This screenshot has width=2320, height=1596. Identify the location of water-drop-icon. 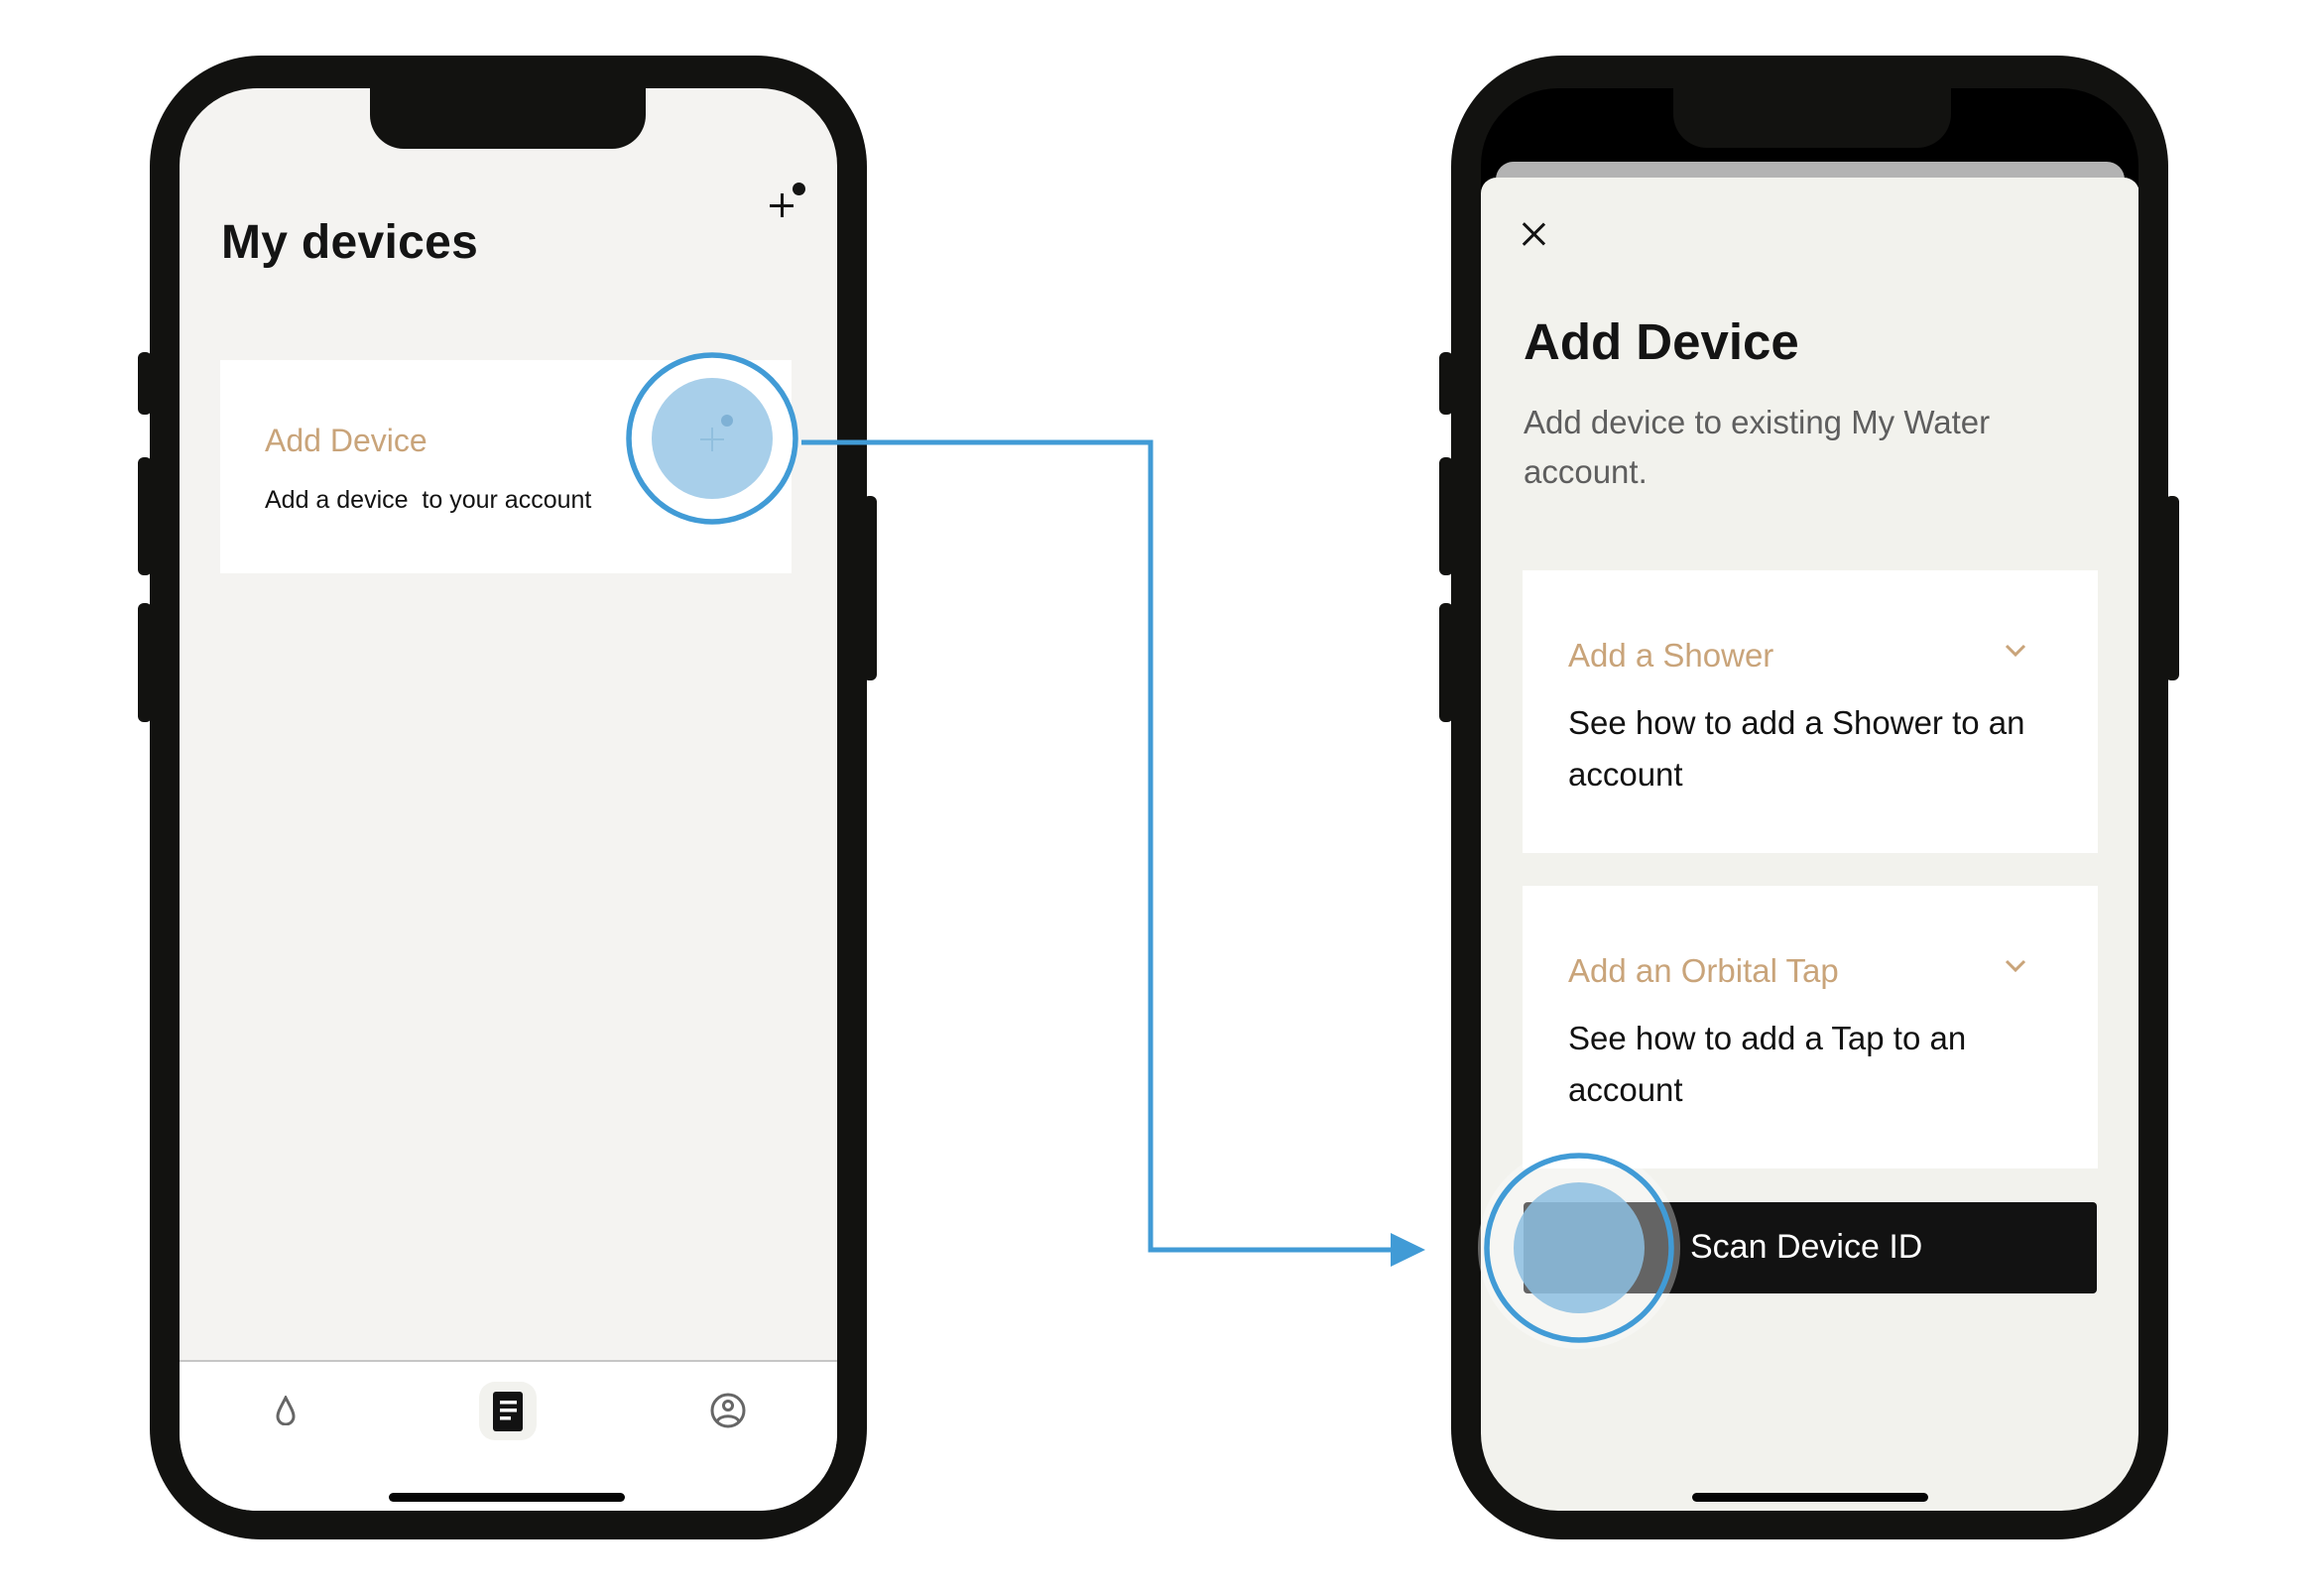
(286, 1411).